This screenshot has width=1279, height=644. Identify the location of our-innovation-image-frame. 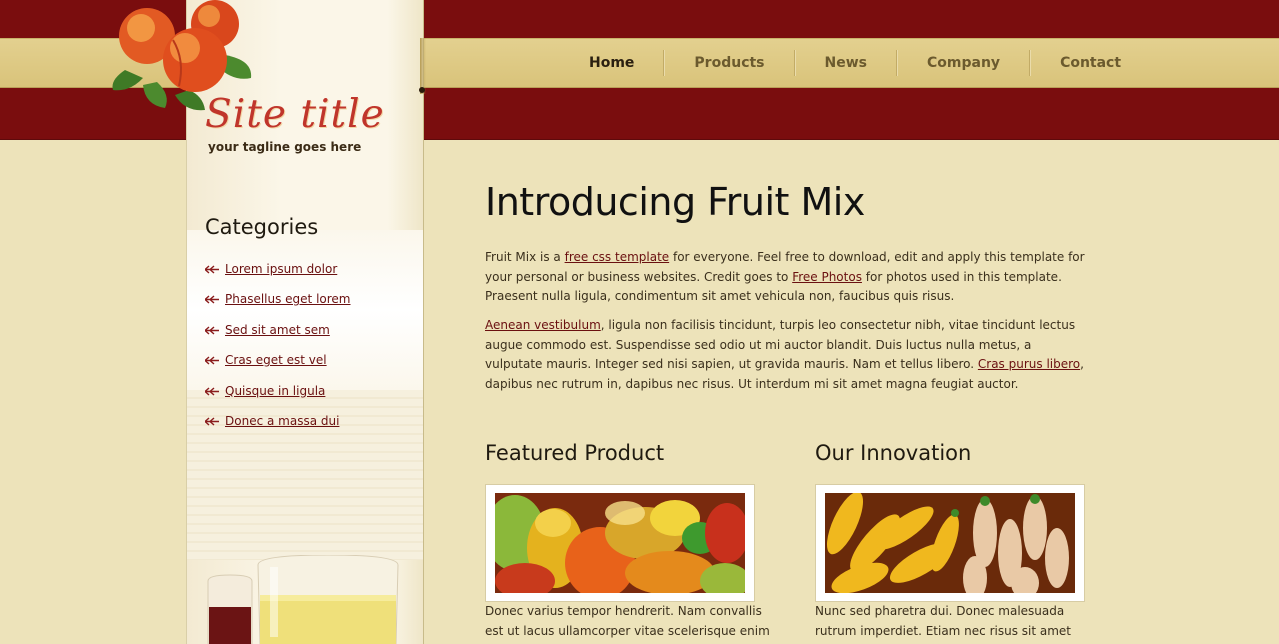
(950, 543).